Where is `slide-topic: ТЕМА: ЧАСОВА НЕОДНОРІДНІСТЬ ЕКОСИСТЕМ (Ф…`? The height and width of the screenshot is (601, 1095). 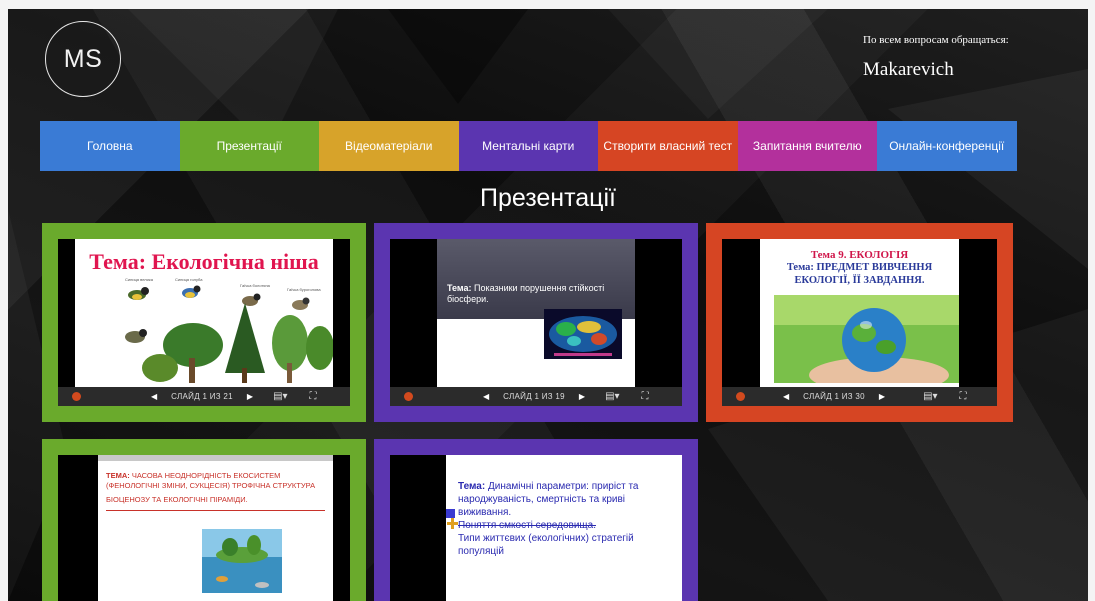 slide-topic: ТЕМА: ЧАСОВА НЕОДНОРІДНІСТЬ ЕКОСИСТЕМ (Ф… is located at coordinates (215, 476).